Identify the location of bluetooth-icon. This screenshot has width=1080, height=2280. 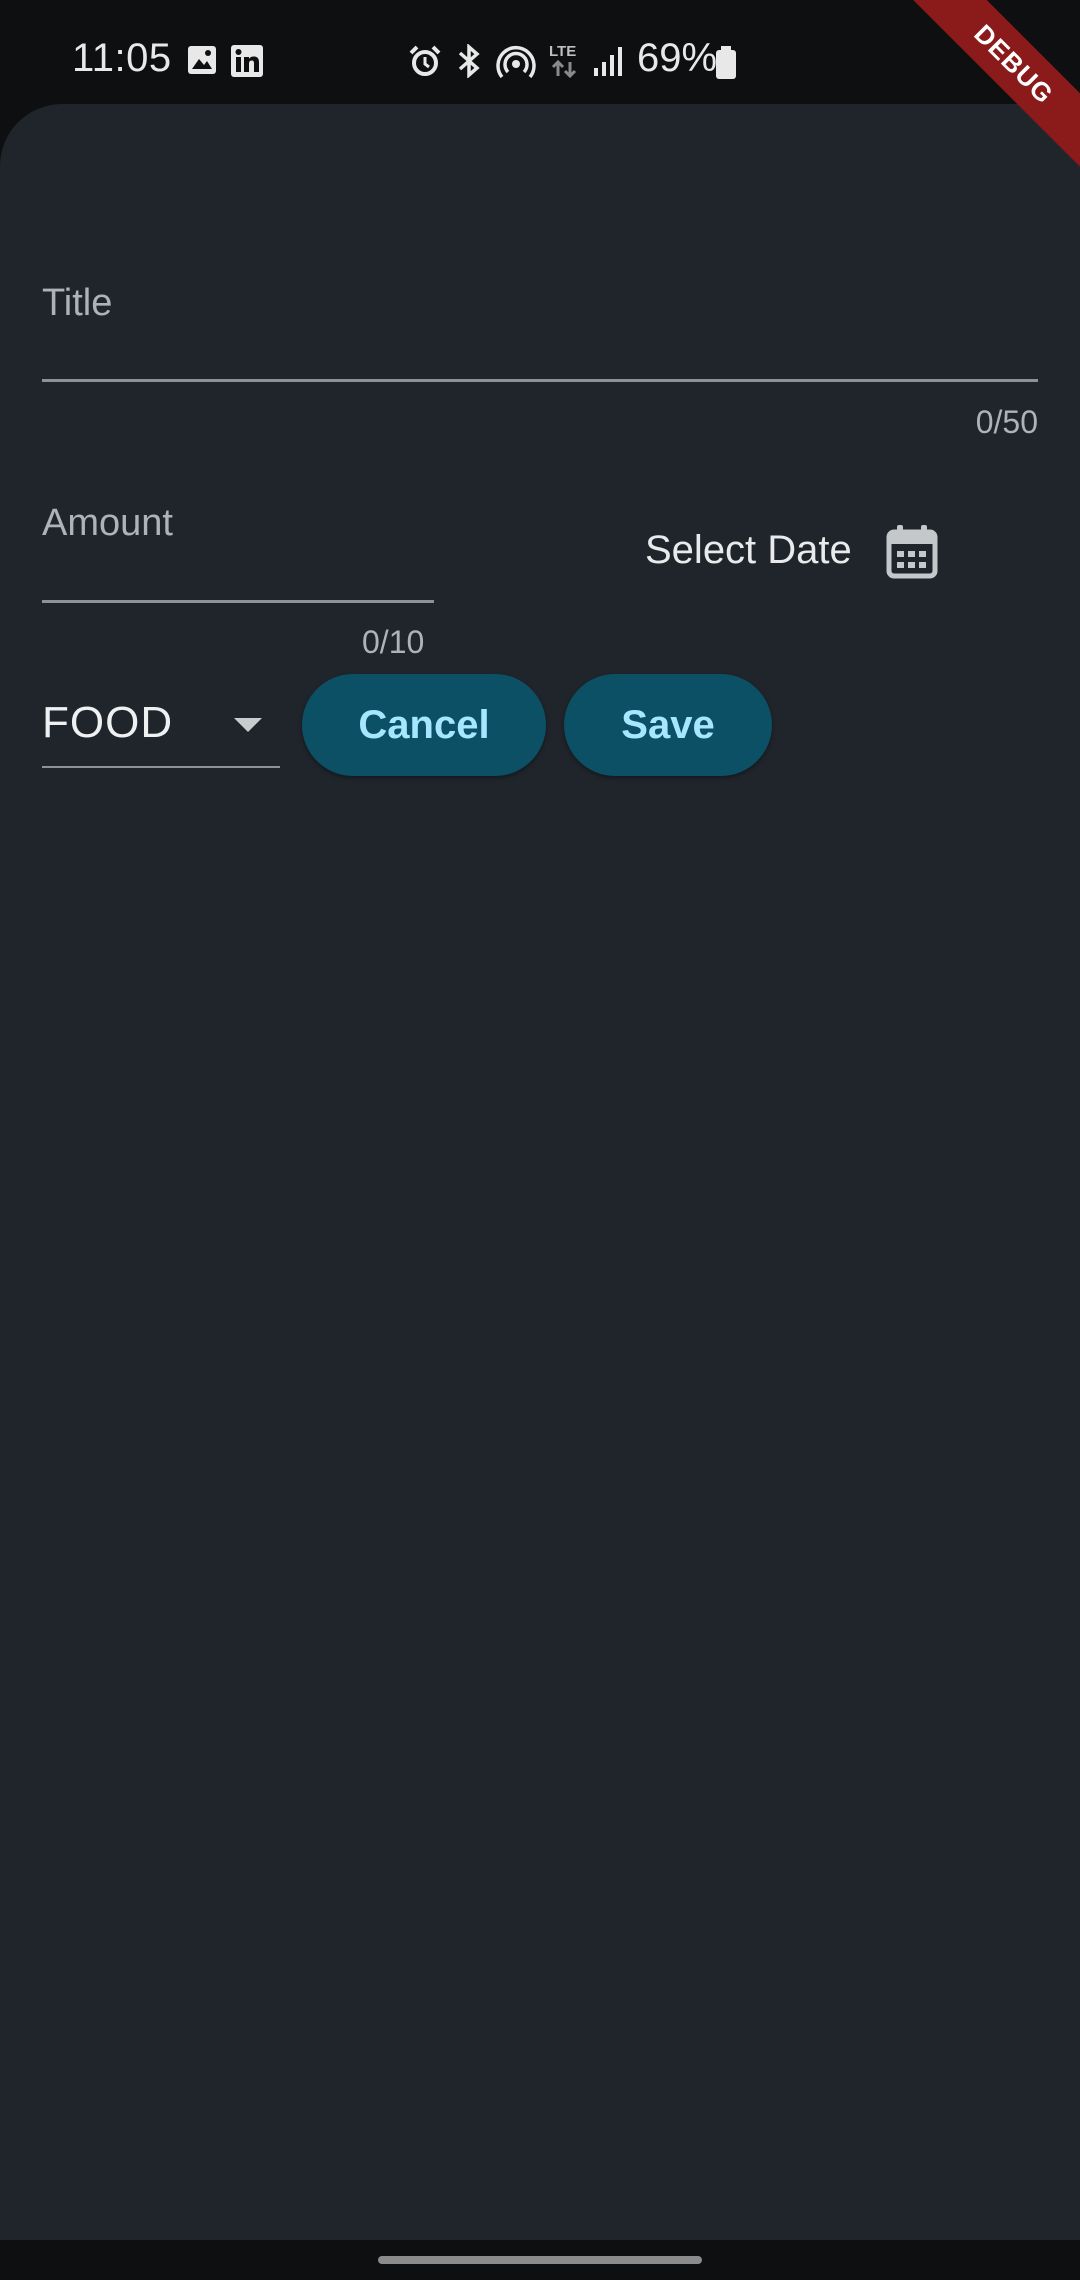
(469, 63).